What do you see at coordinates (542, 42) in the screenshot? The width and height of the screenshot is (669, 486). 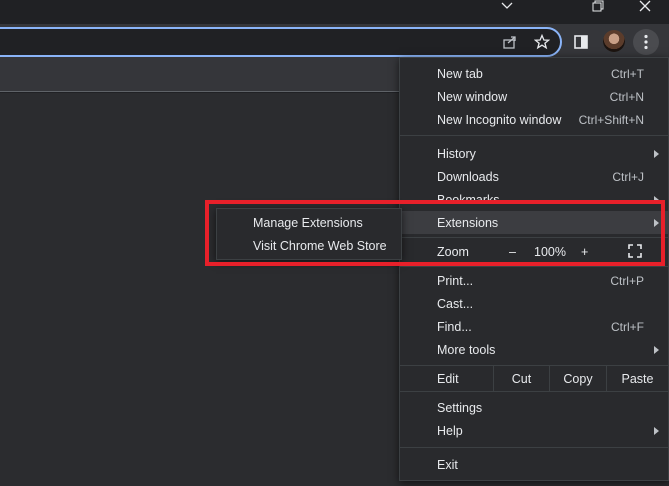 I see `star-icon` at bounding box center [542, 42].